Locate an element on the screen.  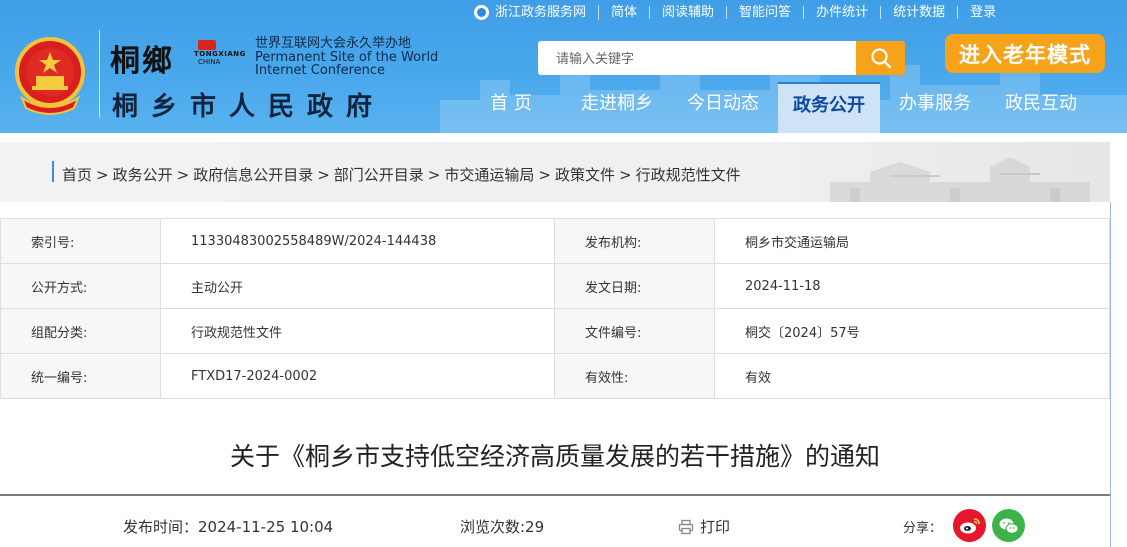
disclosure-method-value: 主动公开 is located at coordinates (357, 286).